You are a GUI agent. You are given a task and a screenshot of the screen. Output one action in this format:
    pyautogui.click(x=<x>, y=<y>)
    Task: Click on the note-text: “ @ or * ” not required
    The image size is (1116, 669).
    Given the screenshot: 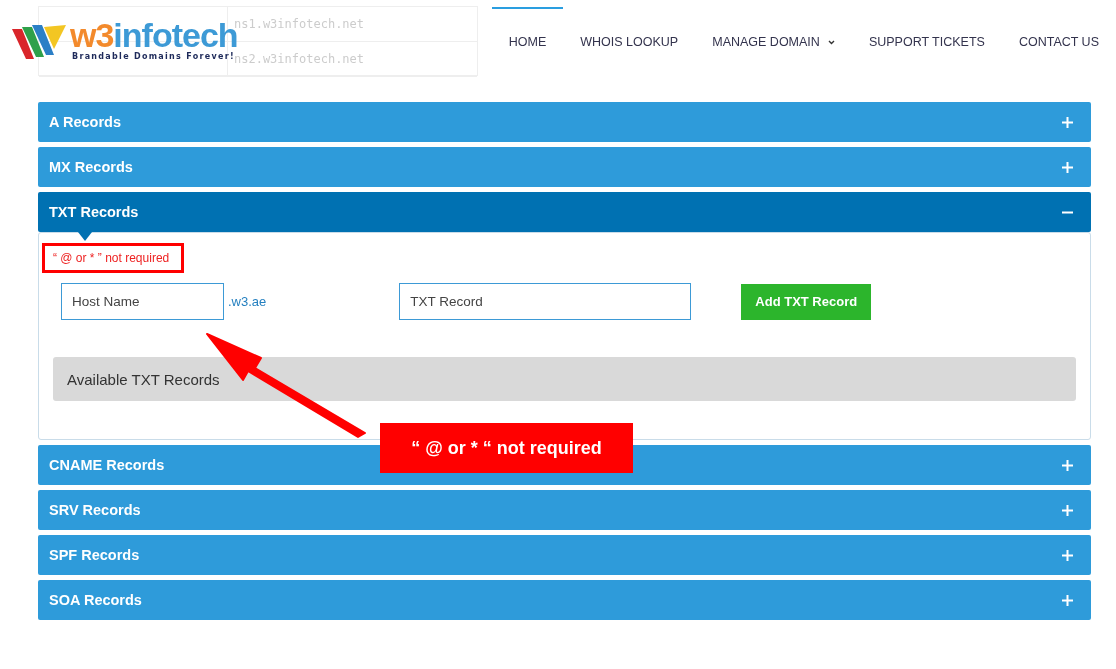 What is the action you would take?
    pyautogui.click(x=113, y=258)
    